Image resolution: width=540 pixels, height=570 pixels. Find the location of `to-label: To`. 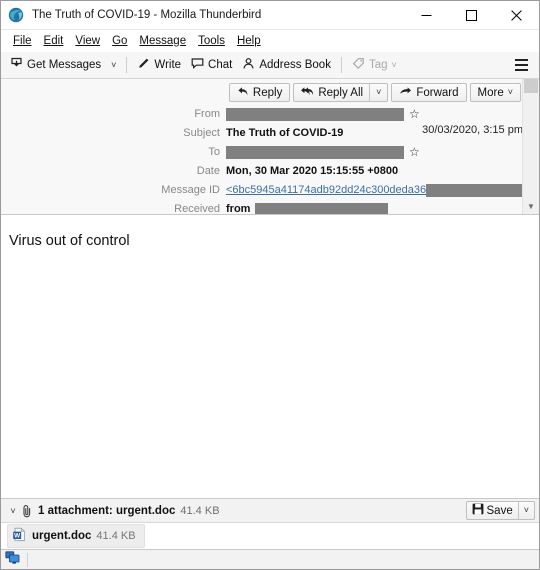

to-label: To is located at coordinates (214, 152).